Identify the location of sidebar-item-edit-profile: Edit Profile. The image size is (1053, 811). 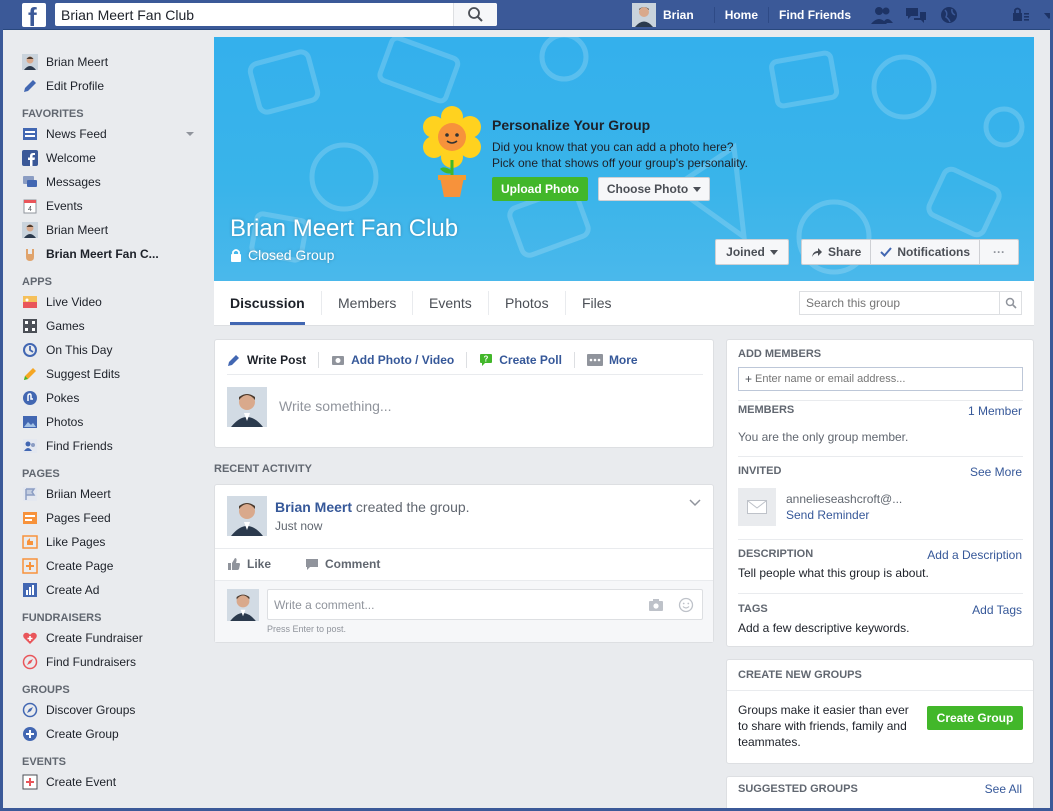
(112, 86).